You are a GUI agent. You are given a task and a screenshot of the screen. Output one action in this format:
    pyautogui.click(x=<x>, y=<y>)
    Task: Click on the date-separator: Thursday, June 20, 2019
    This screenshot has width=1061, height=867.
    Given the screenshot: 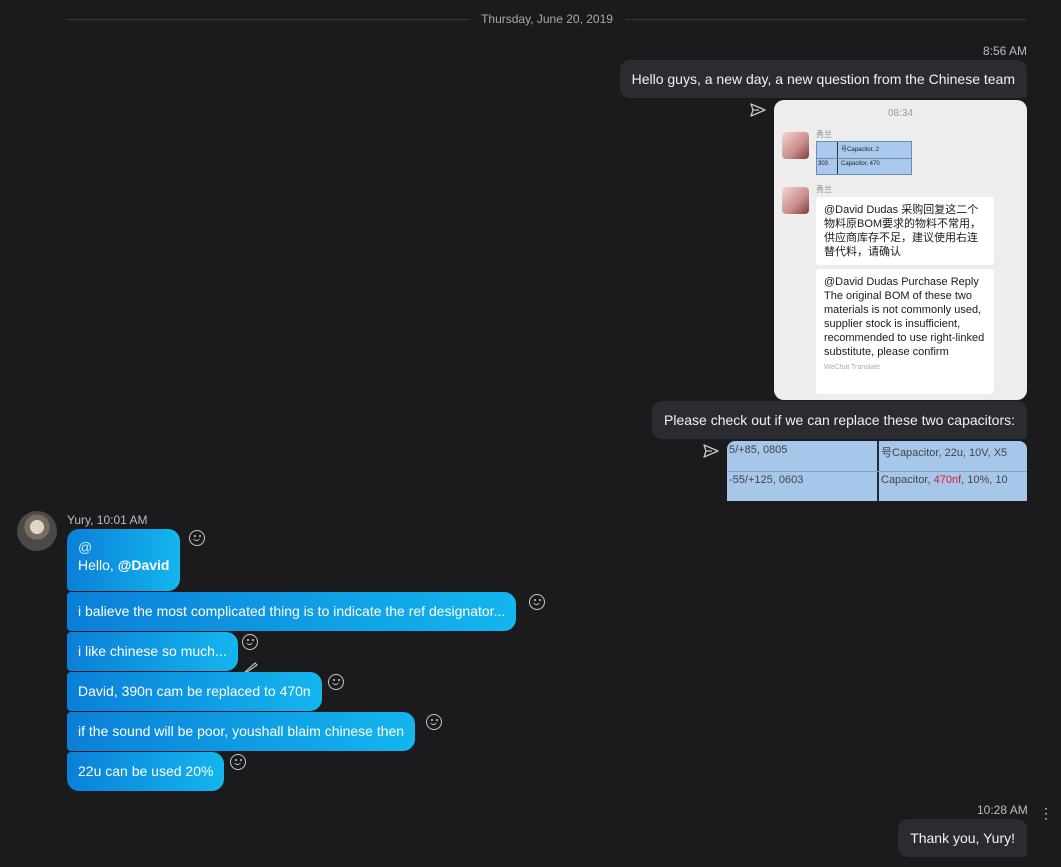 What is the action you would take?
    pyautogui.click(x=547, y=19)
    